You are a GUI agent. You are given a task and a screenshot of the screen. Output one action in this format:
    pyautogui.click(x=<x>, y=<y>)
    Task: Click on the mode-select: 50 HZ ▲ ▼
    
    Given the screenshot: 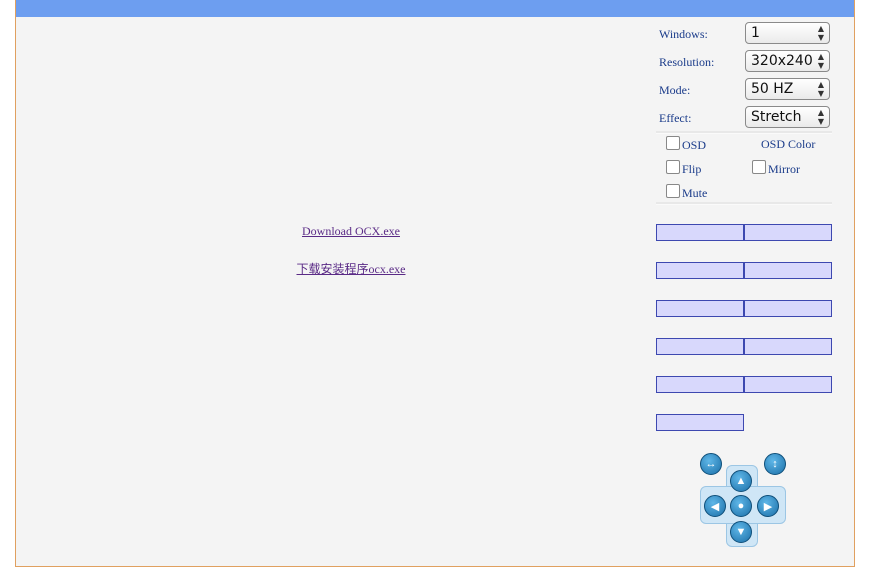 What is the action you would take?
    pyautogui.click(x=787, y=89)
    